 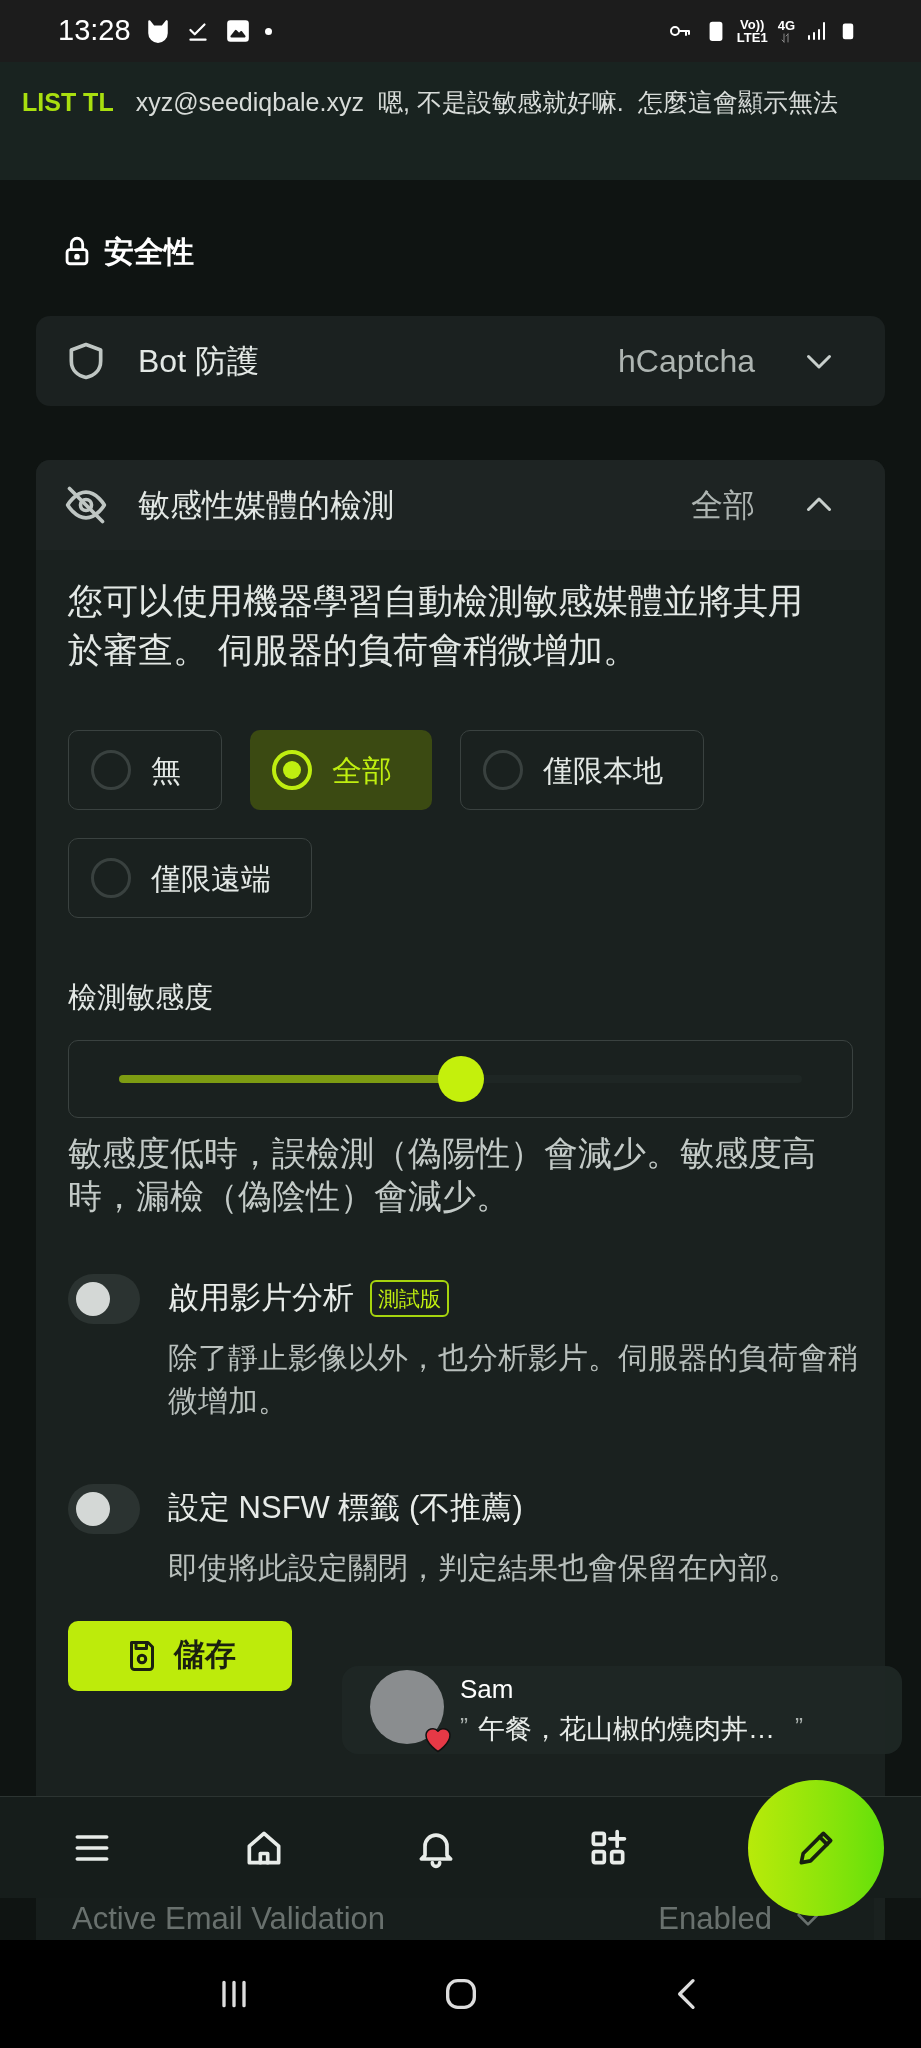 What do you see at coordinates (460, 1078) in the screenshot?
I see `sensitivity-slider` at bounding box center [460, 1078].